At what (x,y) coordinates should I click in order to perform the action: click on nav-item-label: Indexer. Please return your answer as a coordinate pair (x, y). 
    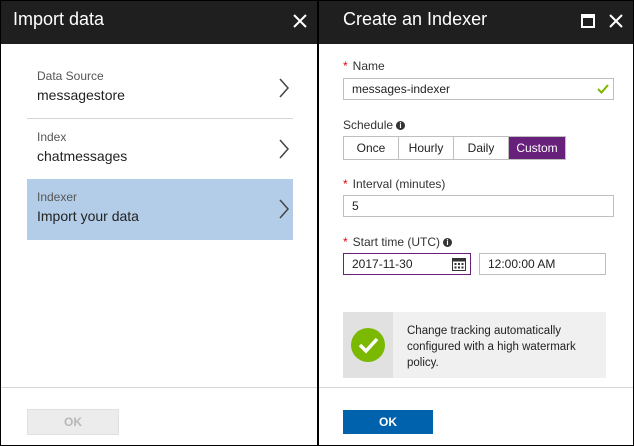
    Looking at the image, I should click on (57, 197).